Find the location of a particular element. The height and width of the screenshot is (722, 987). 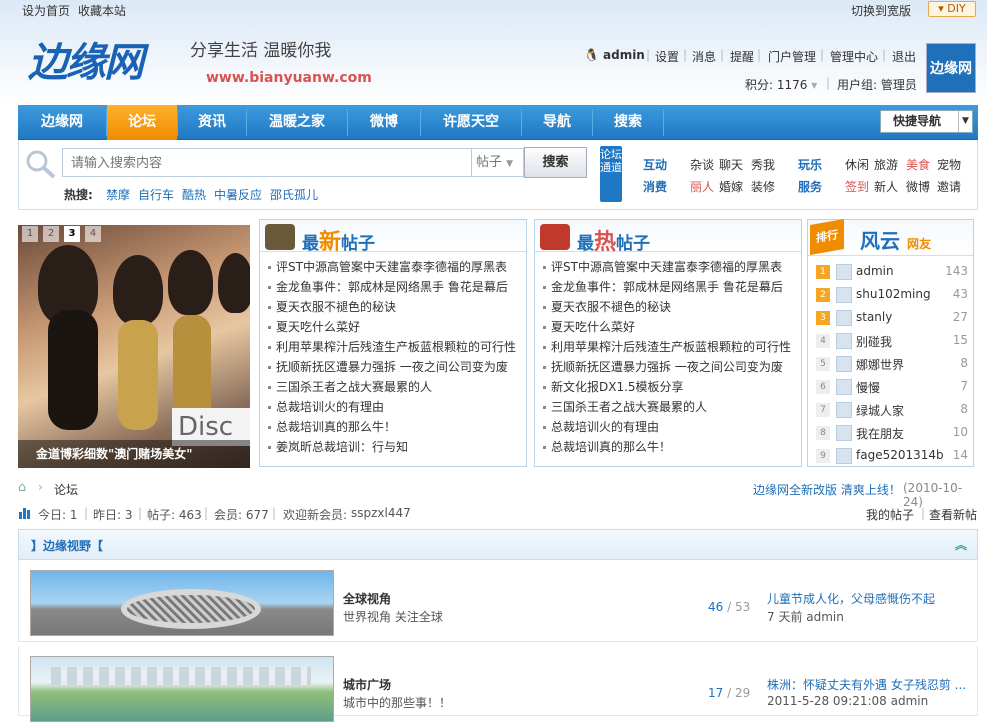

channel-link: 宠物 is located at coordinates (949, 164).